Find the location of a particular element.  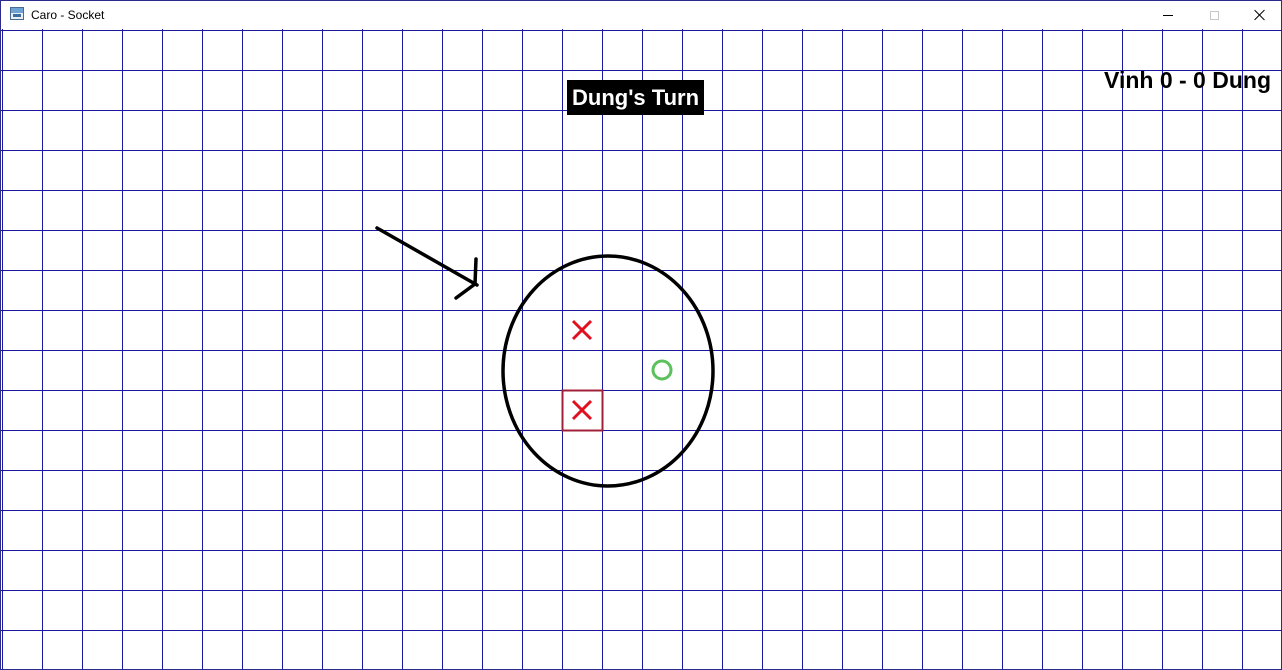

minimize-button is located at coordinates (1168, 15).